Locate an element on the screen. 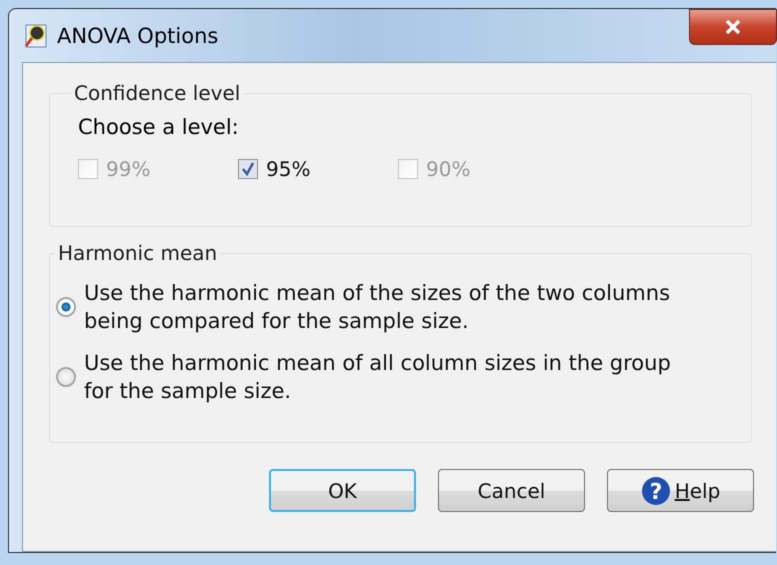 The height and width of the screenshot is (565, 777). cancel-button: Cancel is located at coordinates (511, 490).